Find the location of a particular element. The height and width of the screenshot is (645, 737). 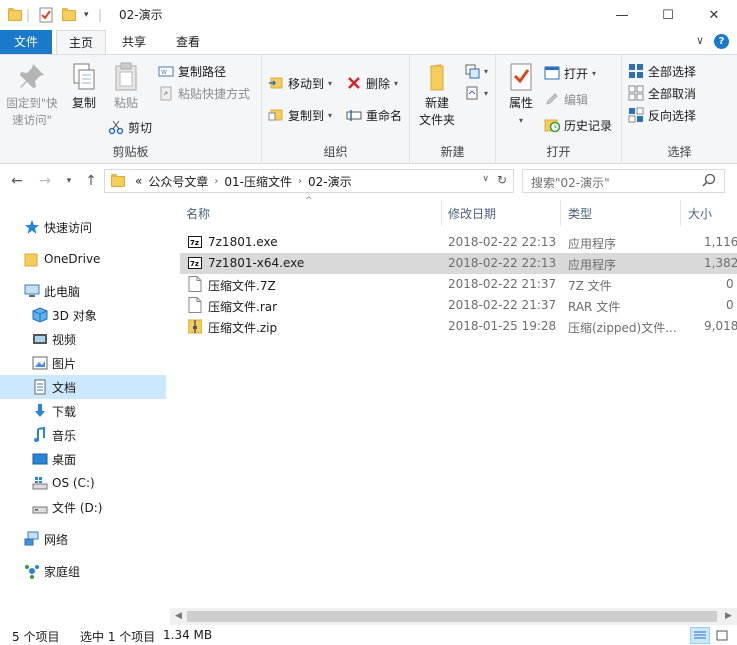

file-row: 压缩文件.rar 2018-02-22 21:37 RAR 文件 0 is located at coordinates (458, 305).